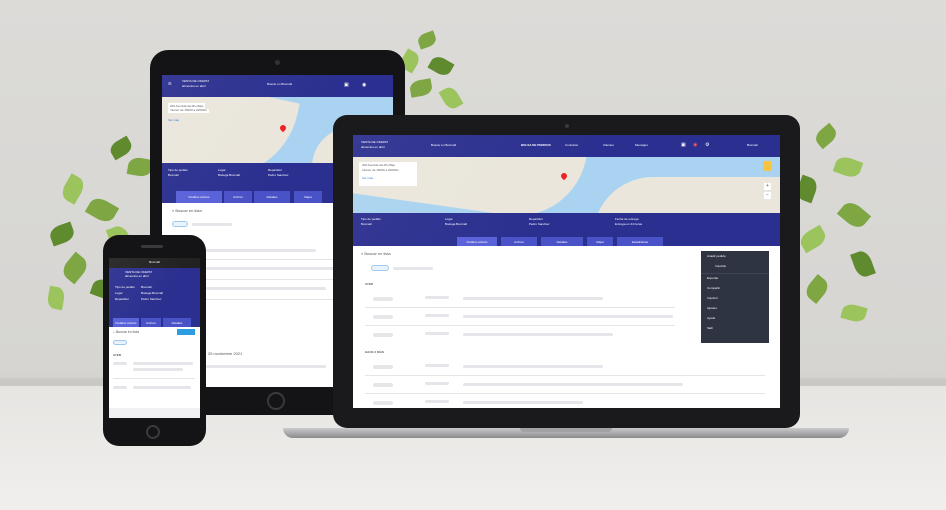 The image size is (946, 510). What do you see at coordinates (413, 268) in the screenshot?
I see `filter-hint` at bounding box center [413, 268].